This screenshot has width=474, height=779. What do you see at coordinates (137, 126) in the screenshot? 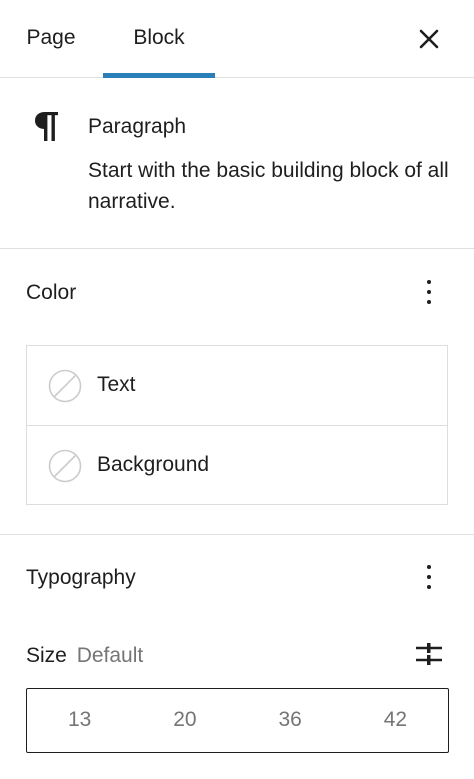
I see `block-title: Paragraph` at bounding box center [137, 126].